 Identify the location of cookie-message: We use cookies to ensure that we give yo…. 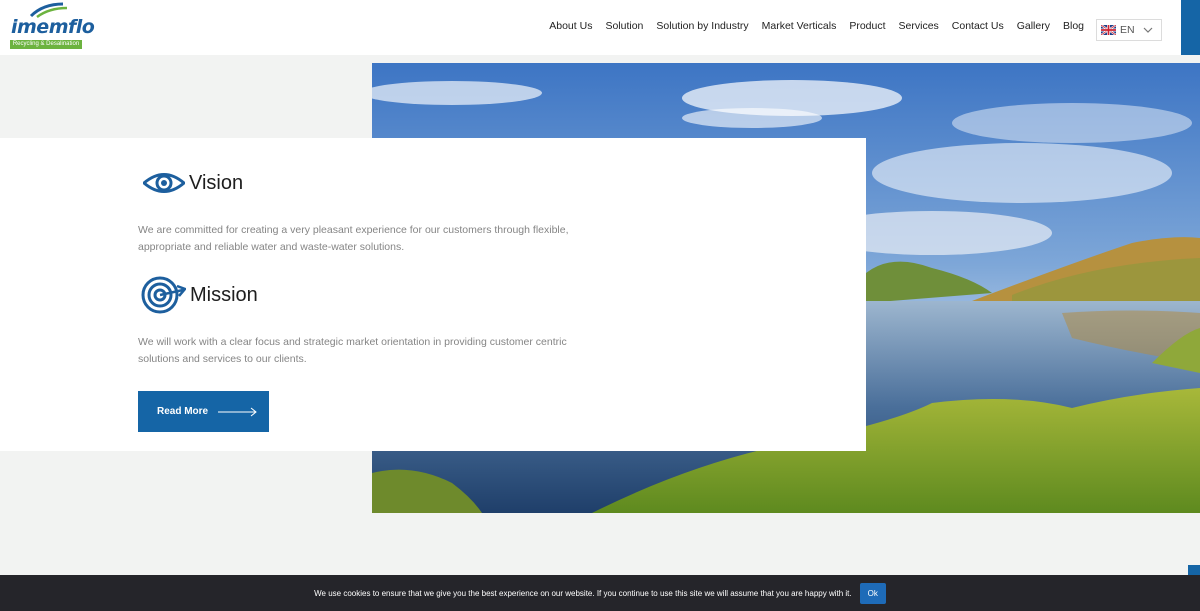
(583, 593).